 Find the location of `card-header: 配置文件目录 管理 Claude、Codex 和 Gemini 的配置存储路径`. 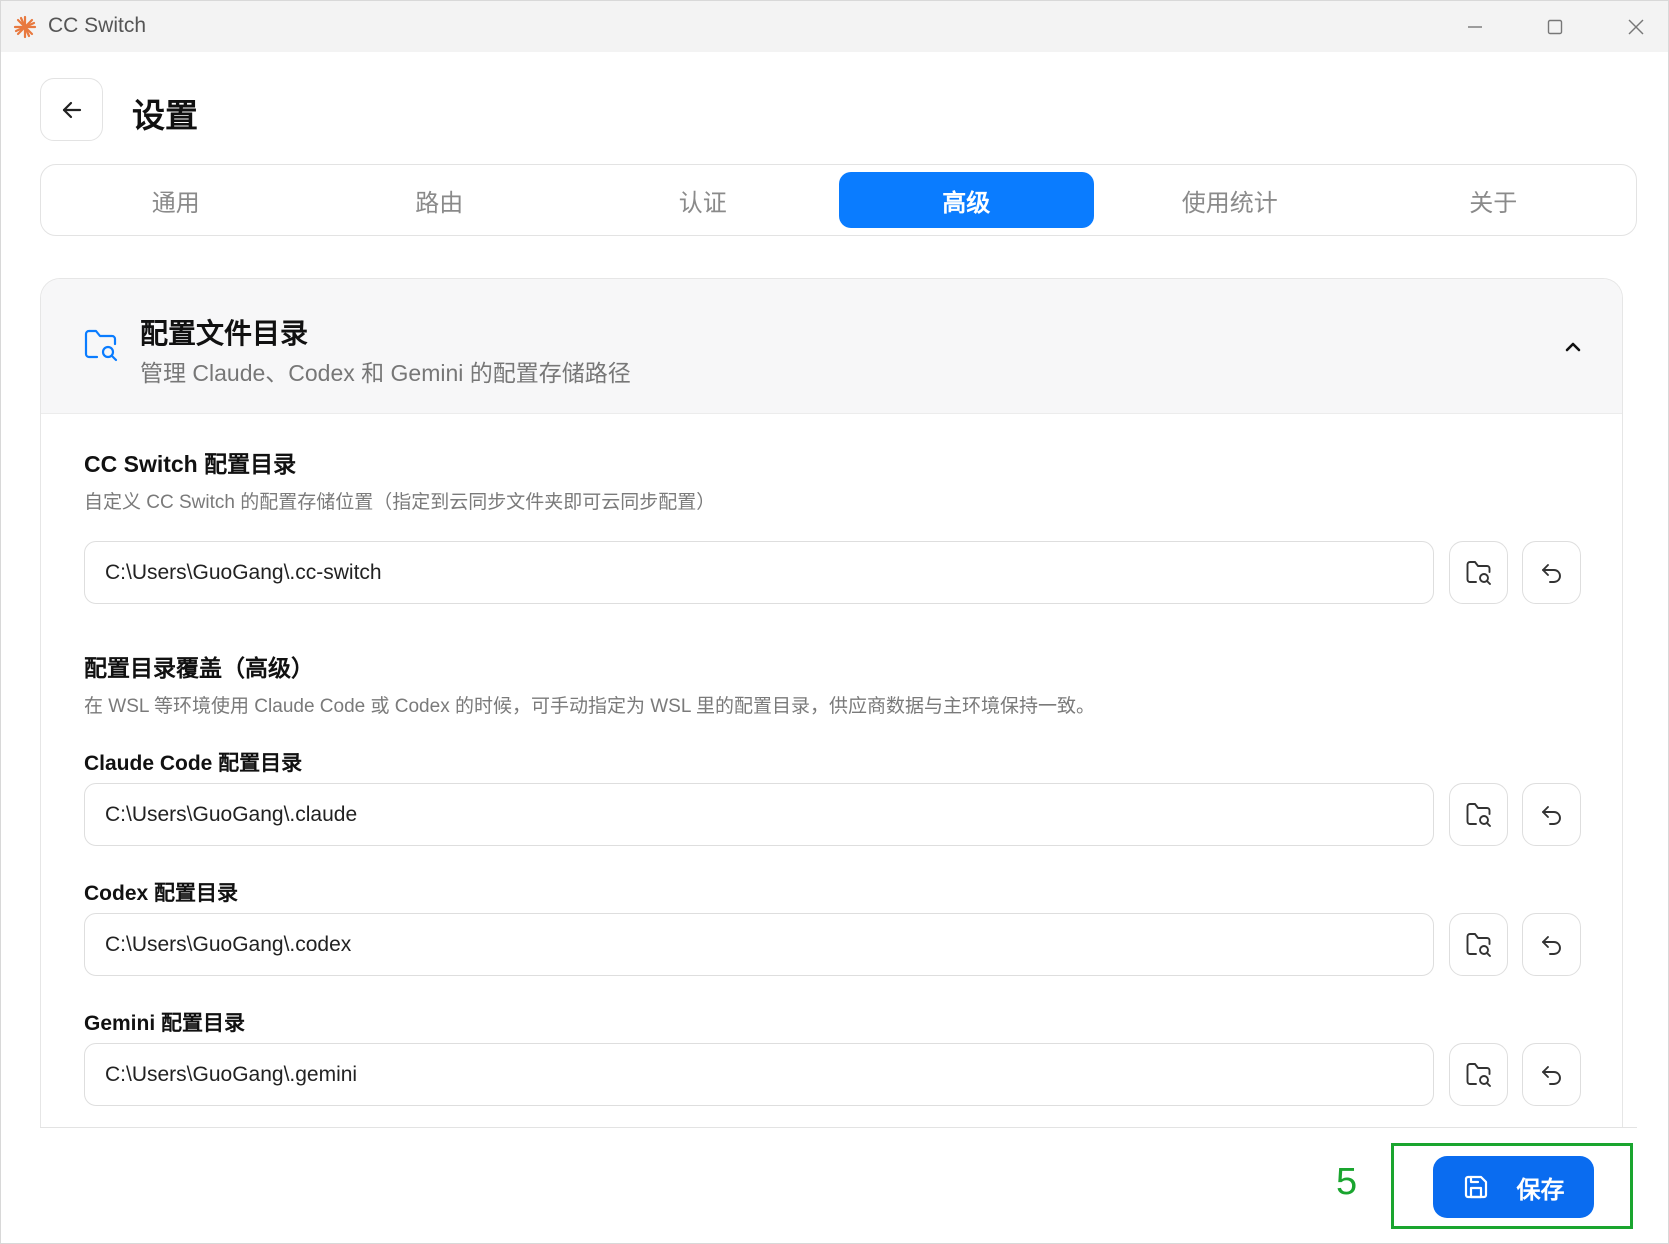

card-header: 配置文件目录 管理 Claude、Codex 和 Gemini 的配置存储路径 is located at coordinates (831, 346).